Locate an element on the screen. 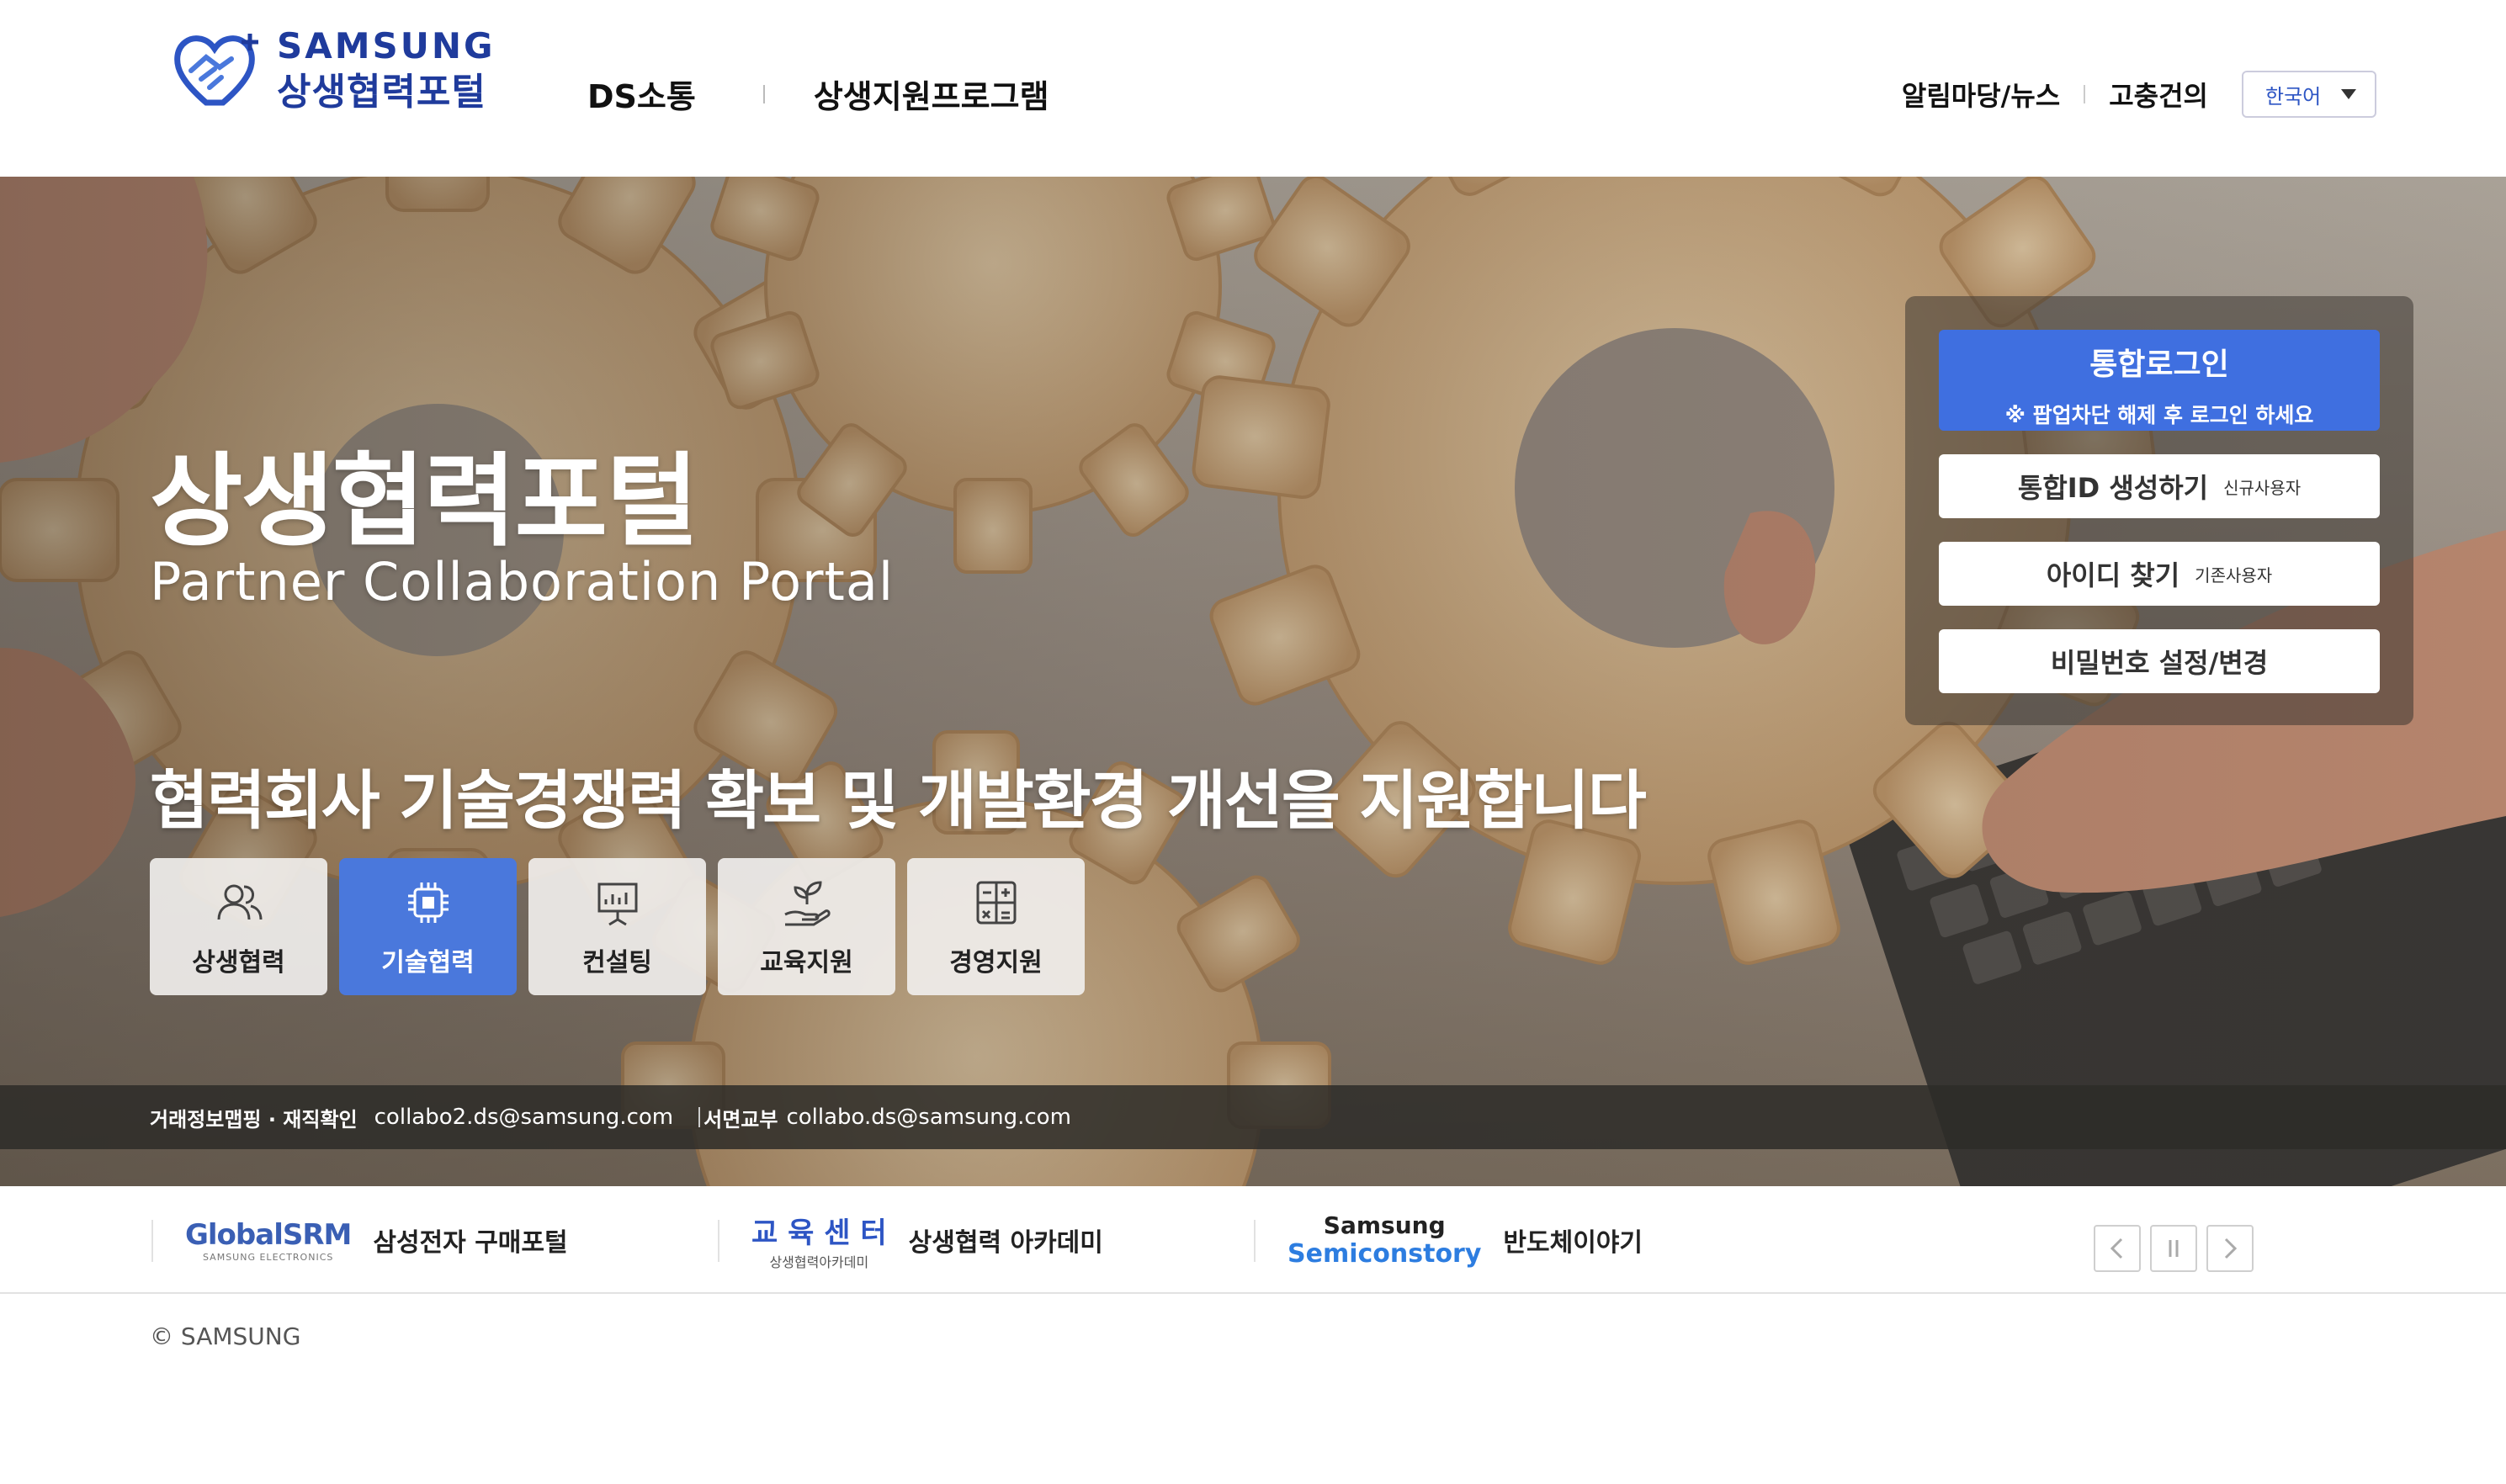 The height and width of the screenshot is (1484, 2506). language-select: 한국어 is located at coordinates (2309, 94).